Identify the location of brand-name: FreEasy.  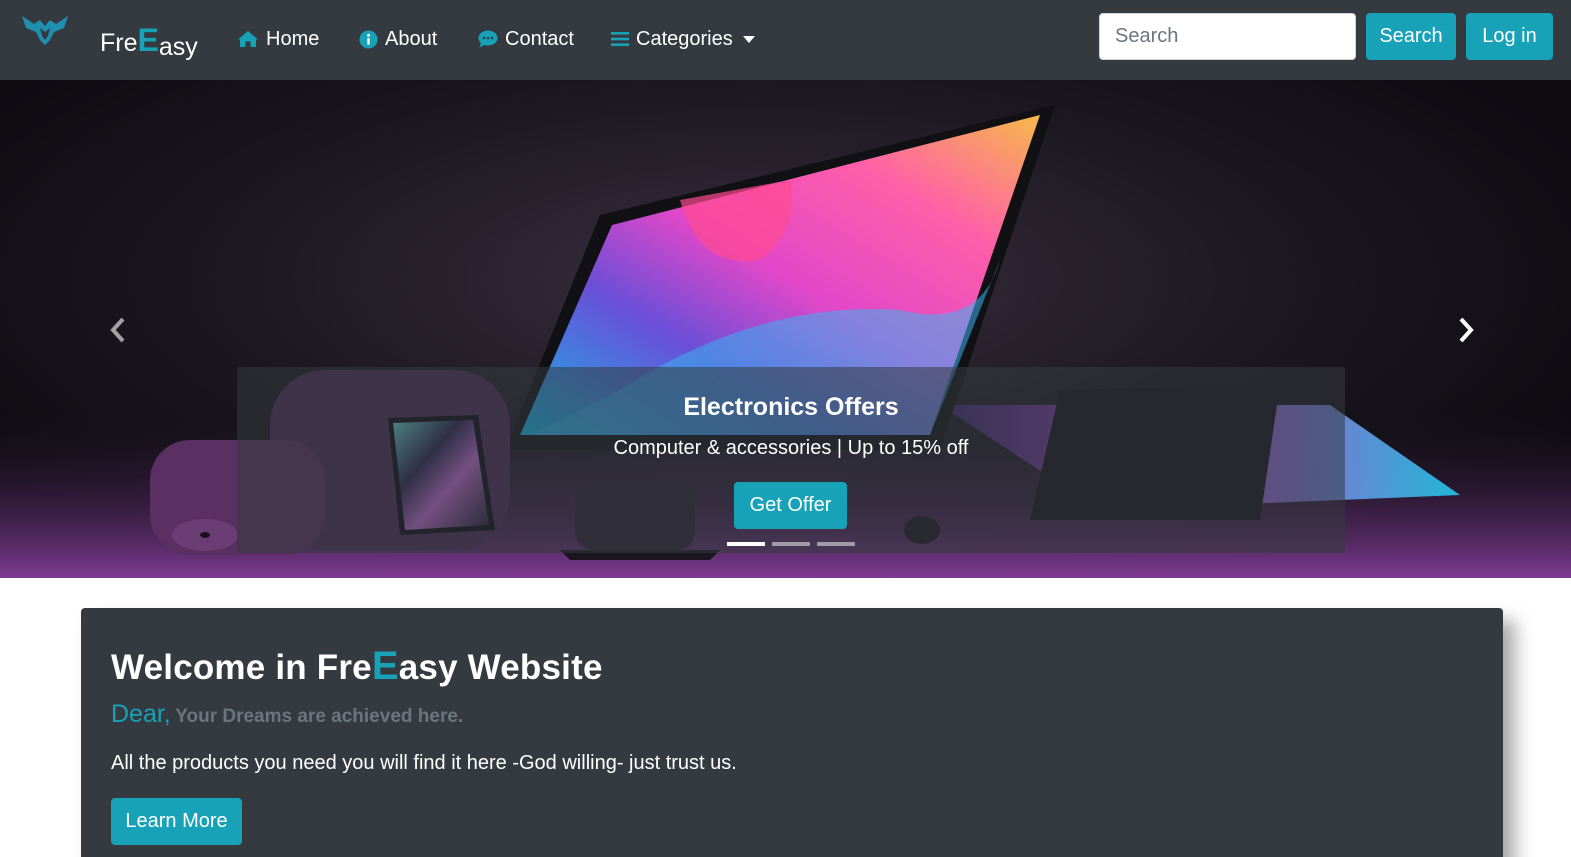
(149, 41).